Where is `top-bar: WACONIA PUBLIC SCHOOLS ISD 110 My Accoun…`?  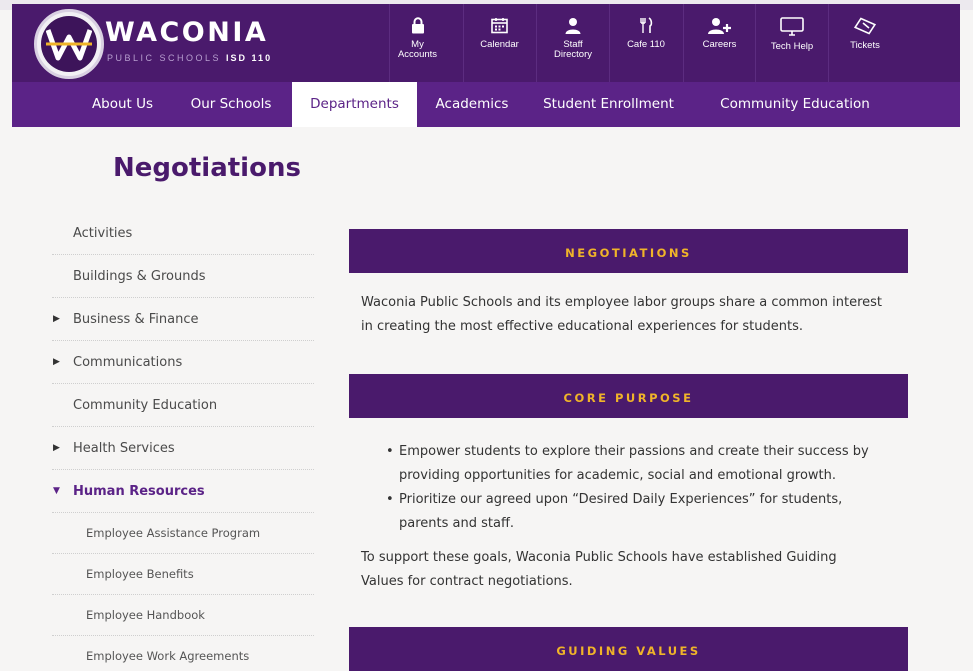
top-bar: WACONIA PUBLIC SCHOOLS ISD 110 My Accoun… is located at coordinates (486, 43).